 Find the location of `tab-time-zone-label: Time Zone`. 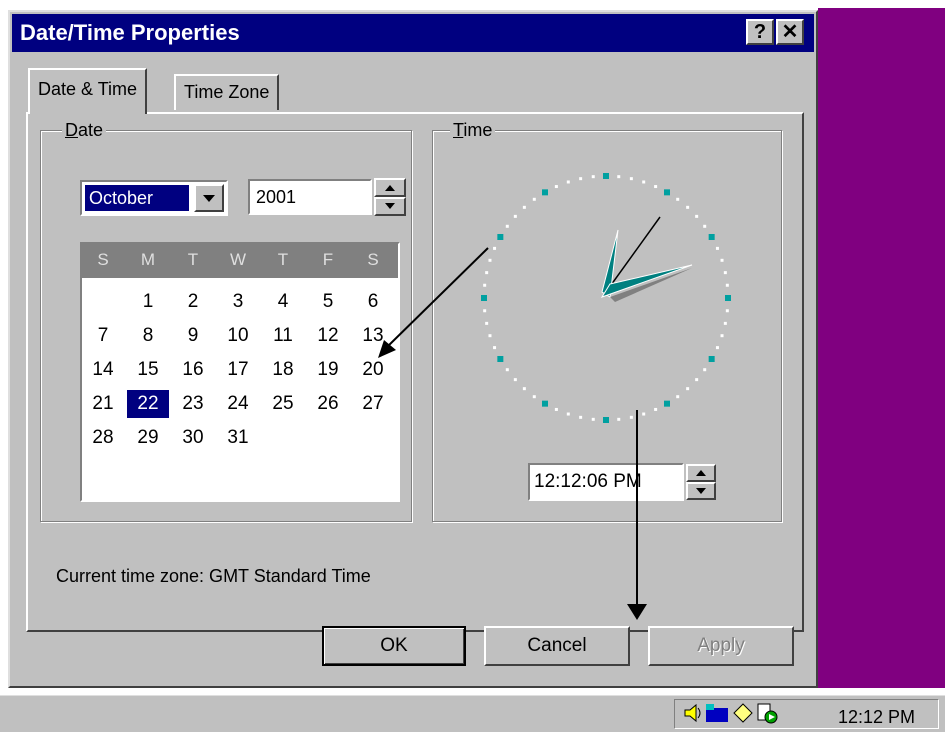

tab-time-zone-label: Time Zone is located at coordinates (227, 92).